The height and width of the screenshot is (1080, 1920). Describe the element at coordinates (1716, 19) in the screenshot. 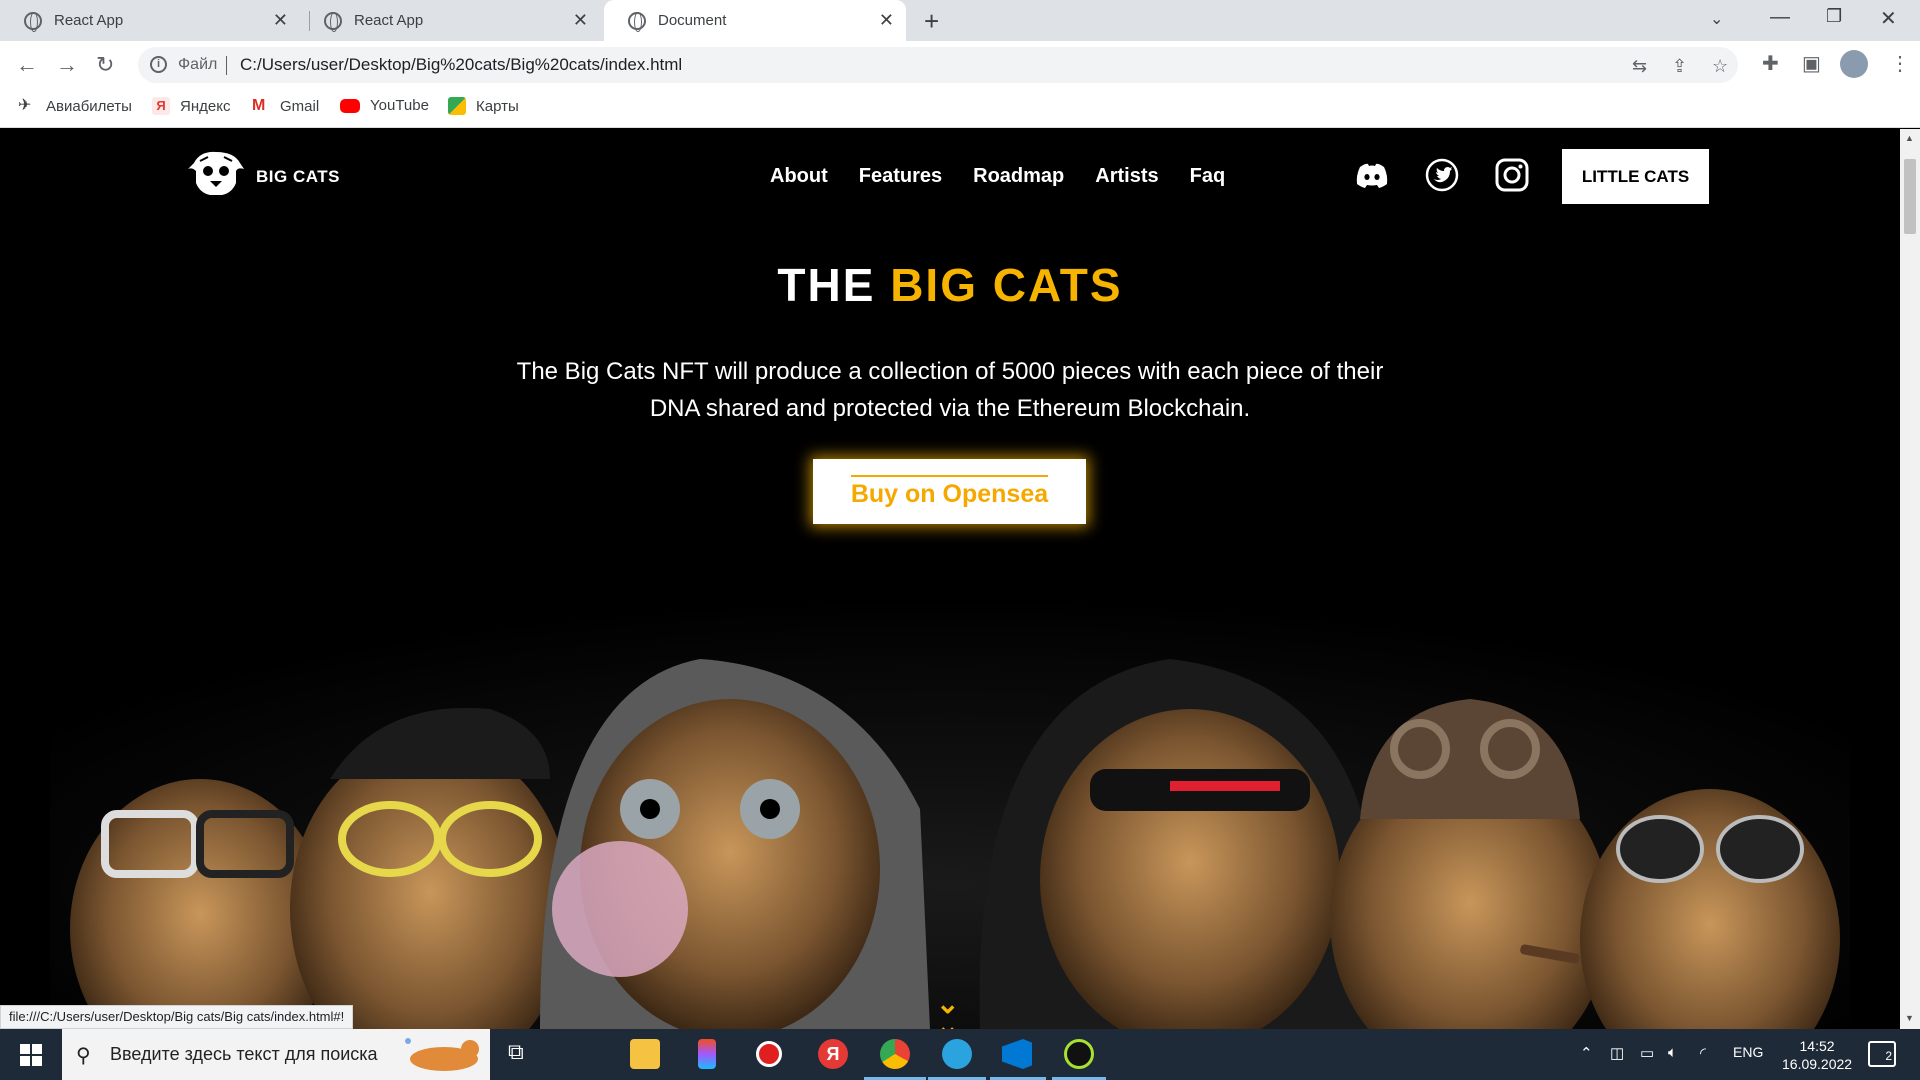

I see `tab-search-icon: ⌄` at that location.